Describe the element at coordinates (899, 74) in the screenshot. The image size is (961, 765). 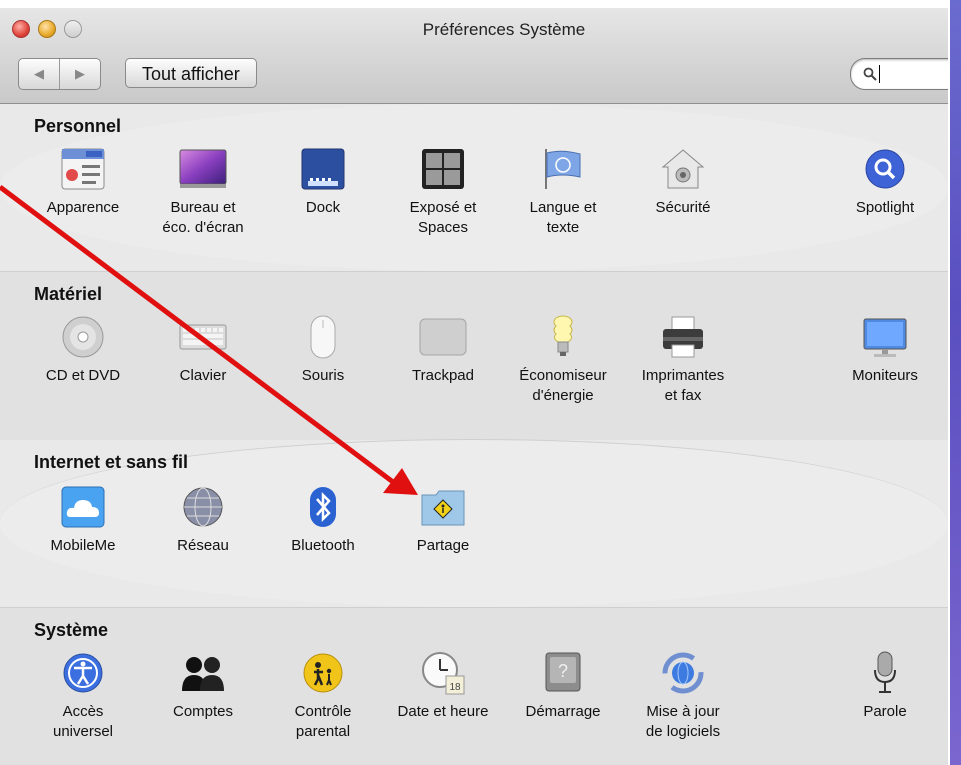
I see `search-field` at that location.